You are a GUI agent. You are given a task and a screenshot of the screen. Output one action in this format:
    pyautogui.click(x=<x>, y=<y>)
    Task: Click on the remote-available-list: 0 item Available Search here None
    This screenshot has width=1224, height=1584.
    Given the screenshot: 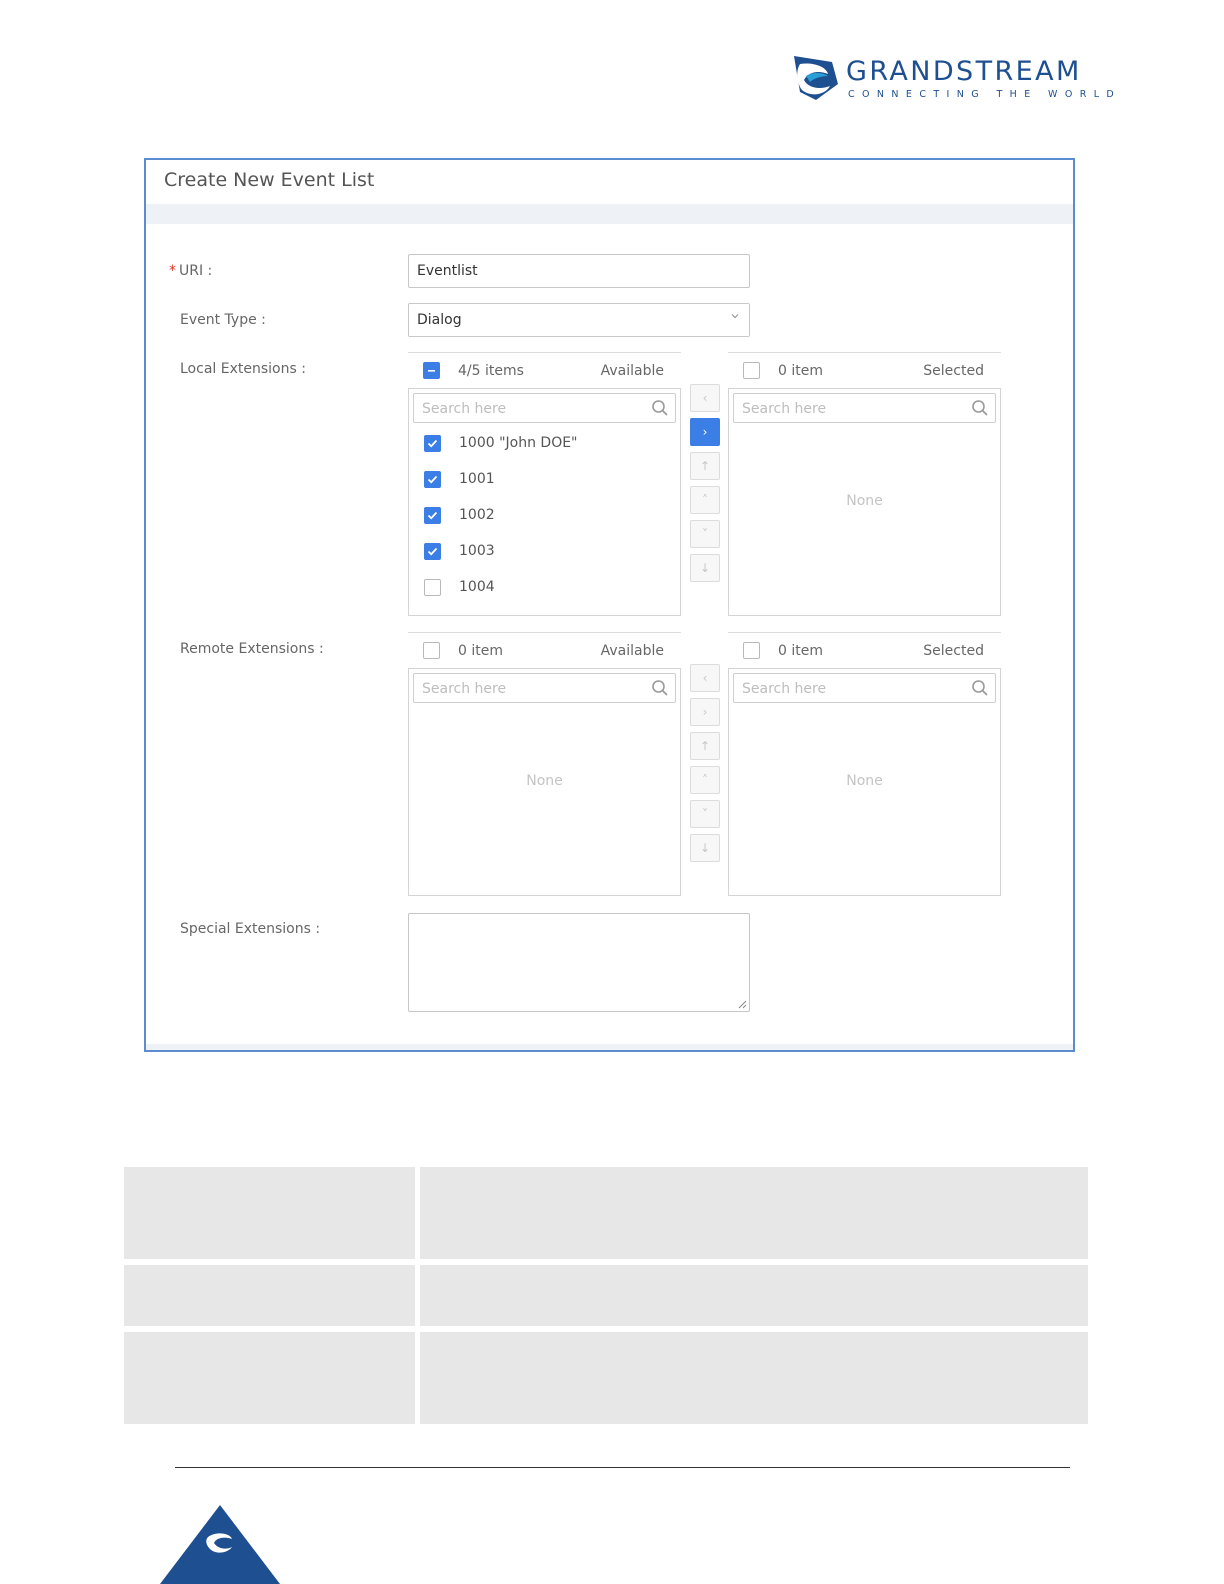 What is the action you would take?
    pyautogui.click(x=544, y=764)
    